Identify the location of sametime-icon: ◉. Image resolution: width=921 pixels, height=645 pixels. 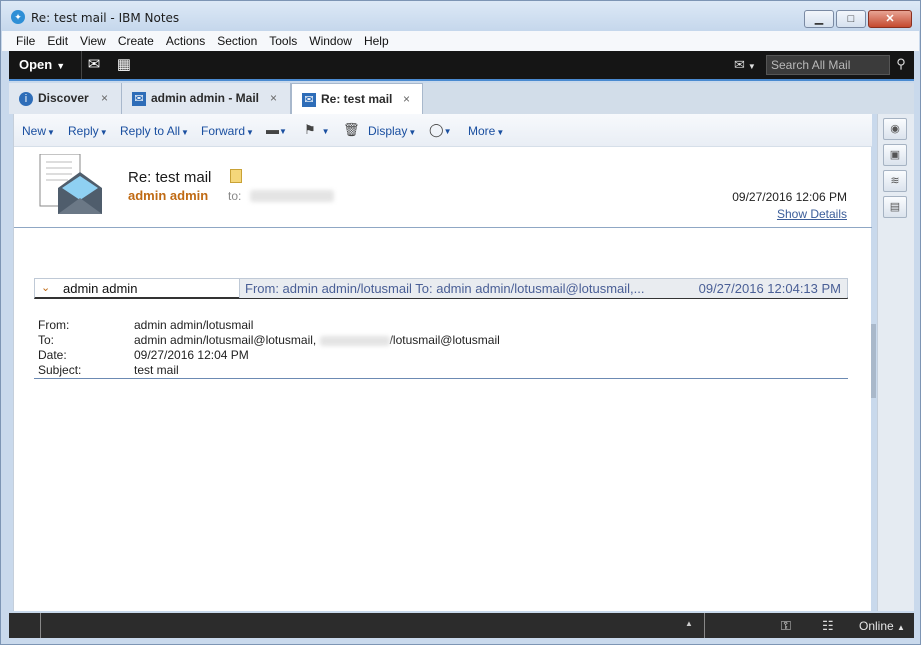
(895, 129).